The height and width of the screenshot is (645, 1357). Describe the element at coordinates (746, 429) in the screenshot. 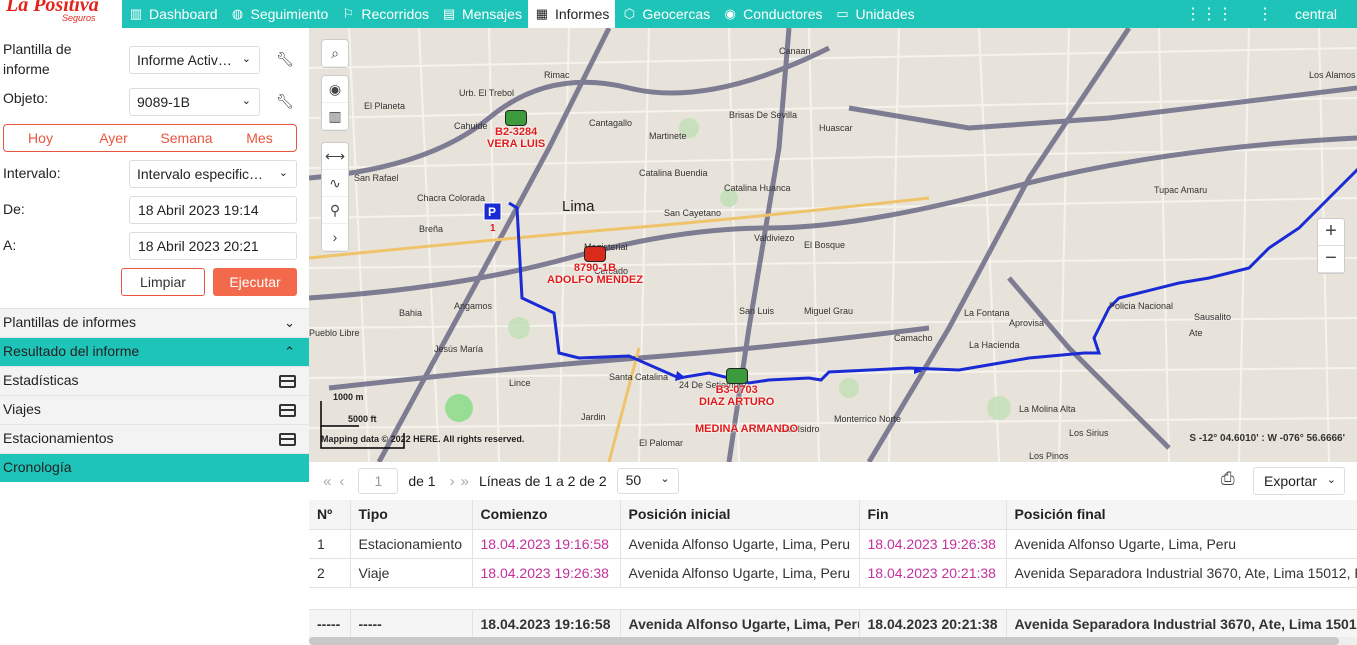

I see `vehicle-marker: MEDINA ARMANDO` at that location.